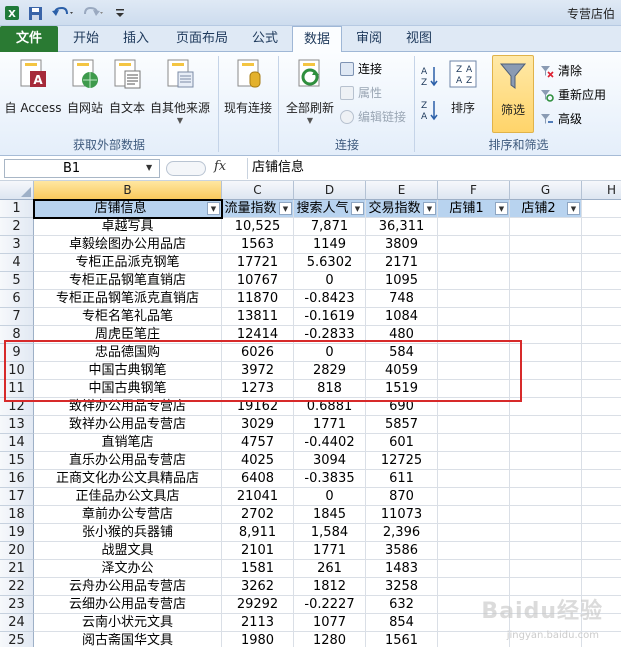  Describe the element at coordinates (17, 209) in the screenshot. I see `row-header: 1` at that location.